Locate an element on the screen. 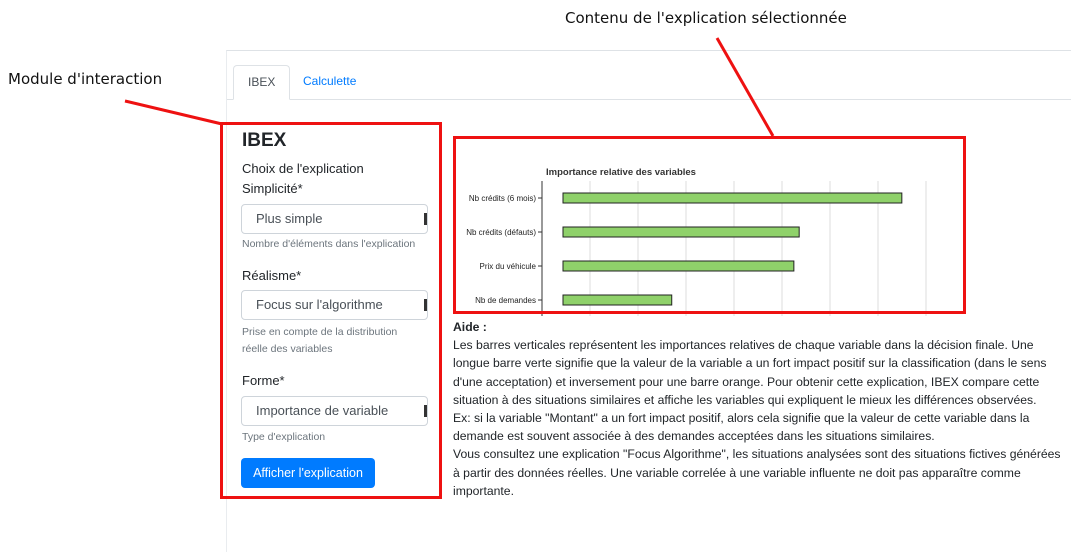 This screenshot has height=552, width=1071. realism-help-line2: réelle des variables is located at coordinates (287, 349).